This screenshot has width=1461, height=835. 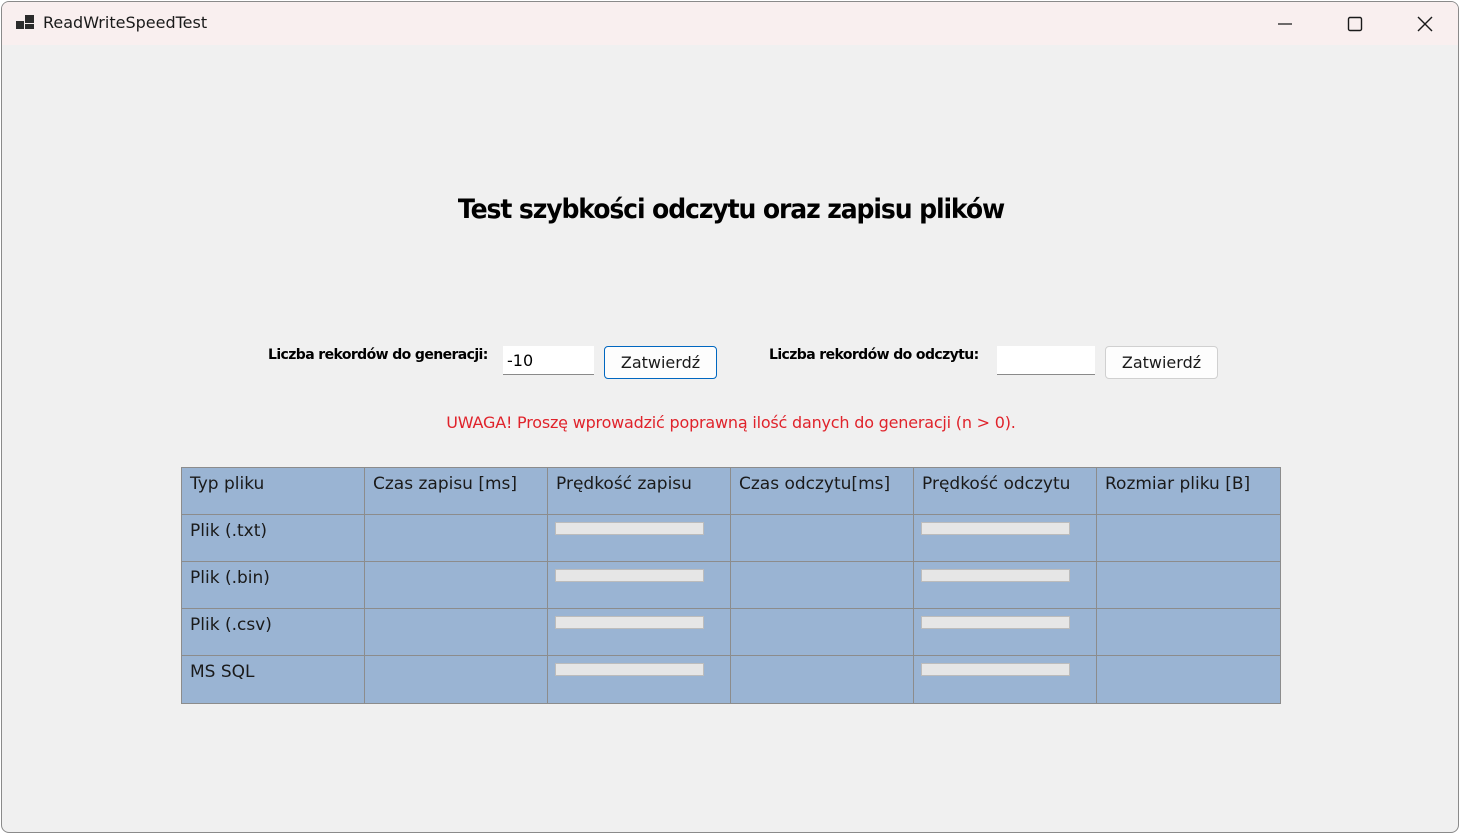 I want to click on close-icon, so click(x=1425, y=23).